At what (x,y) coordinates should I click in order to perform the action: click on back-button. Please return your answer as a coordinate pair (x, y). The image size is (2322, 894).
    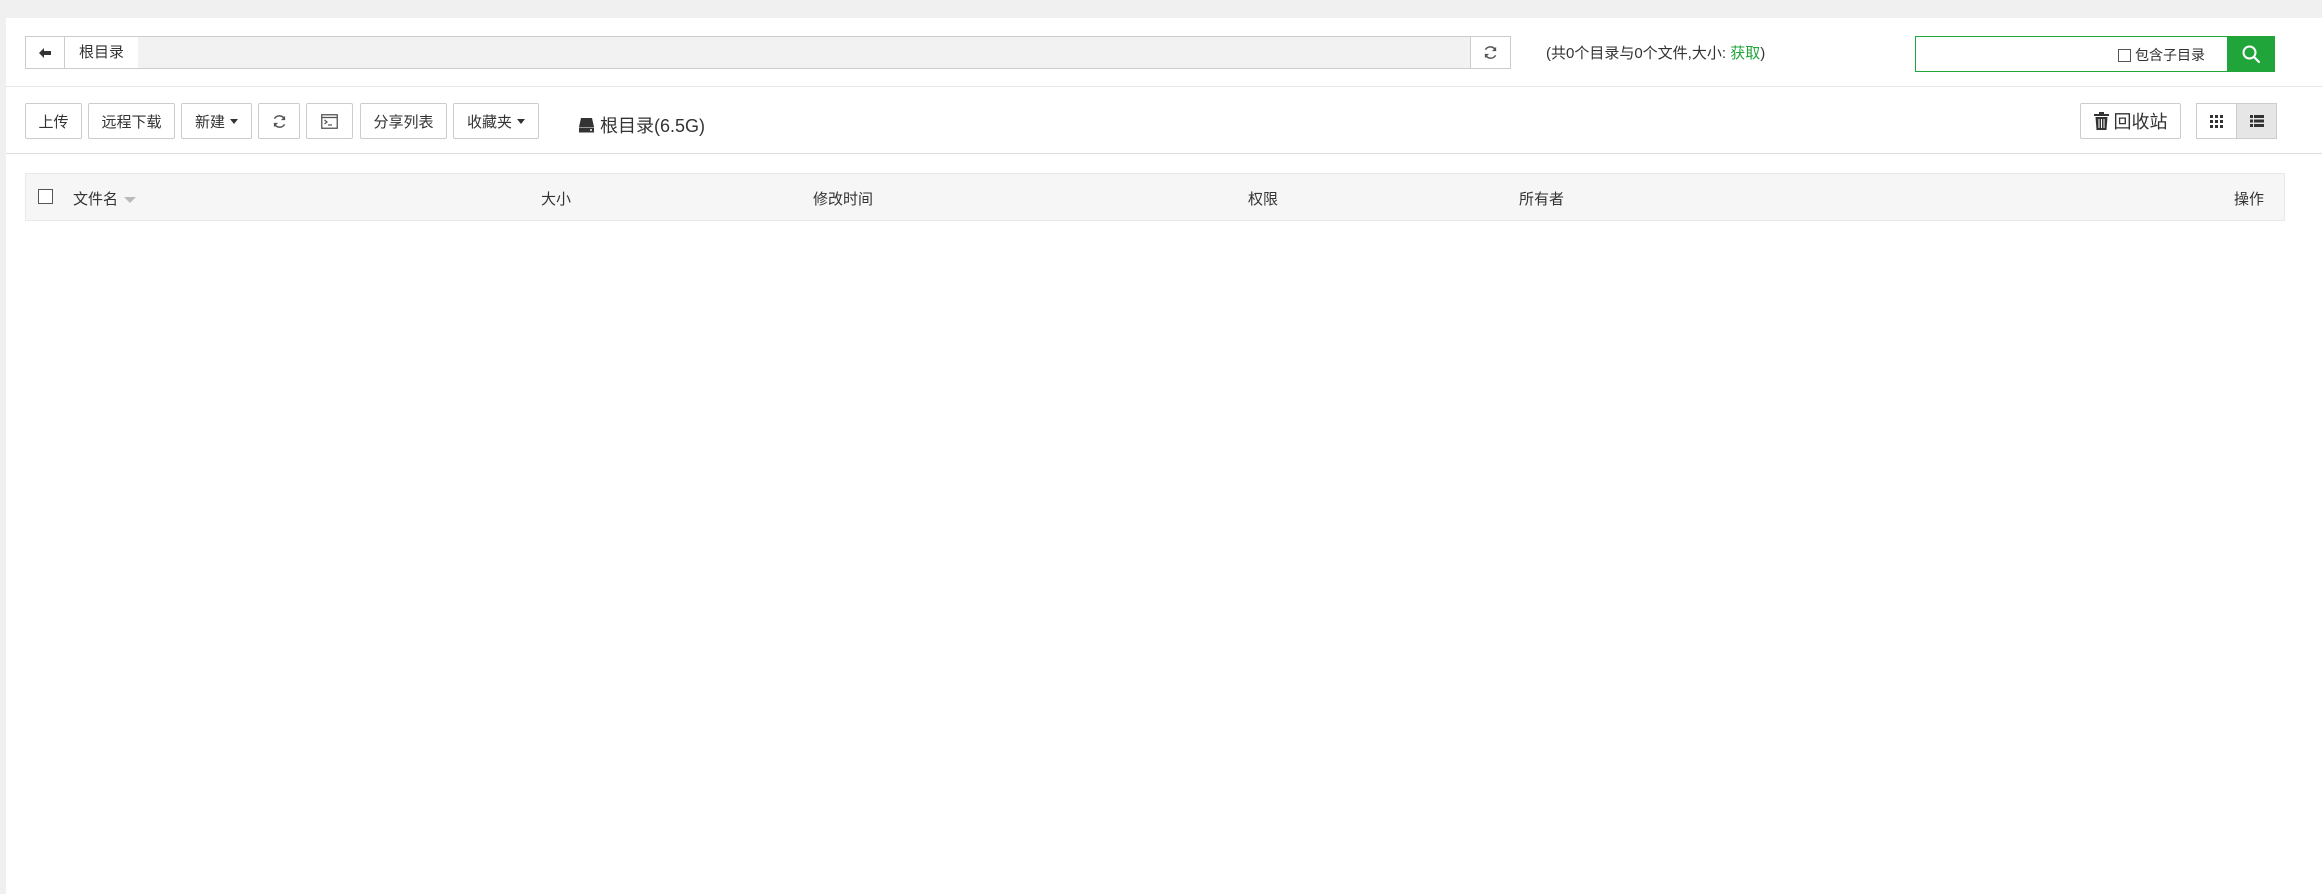
    Looking at the image, I should click on (45, 52).